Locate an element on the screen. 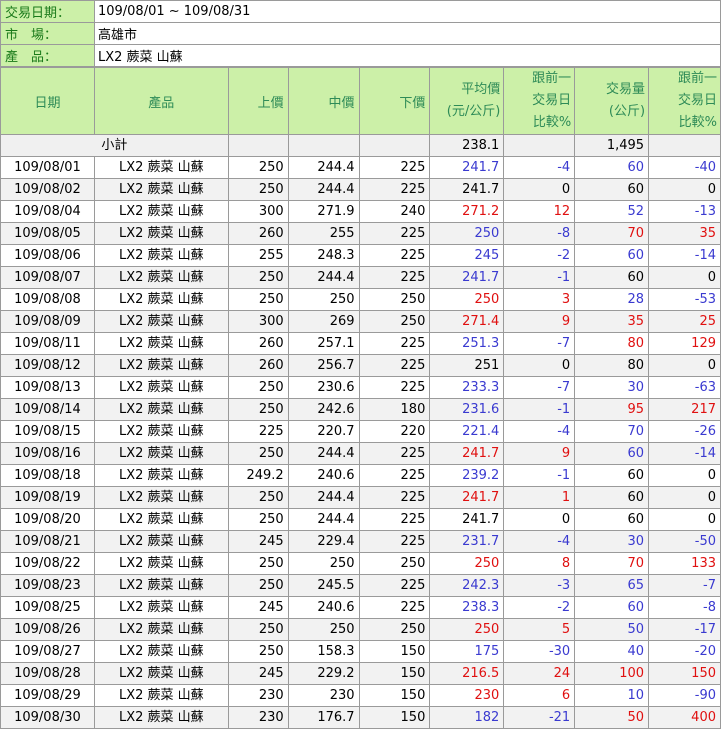 The width and height of the screenshot is (721, 729). cell-avg: 242.3 is located at coordinates (467, 585).